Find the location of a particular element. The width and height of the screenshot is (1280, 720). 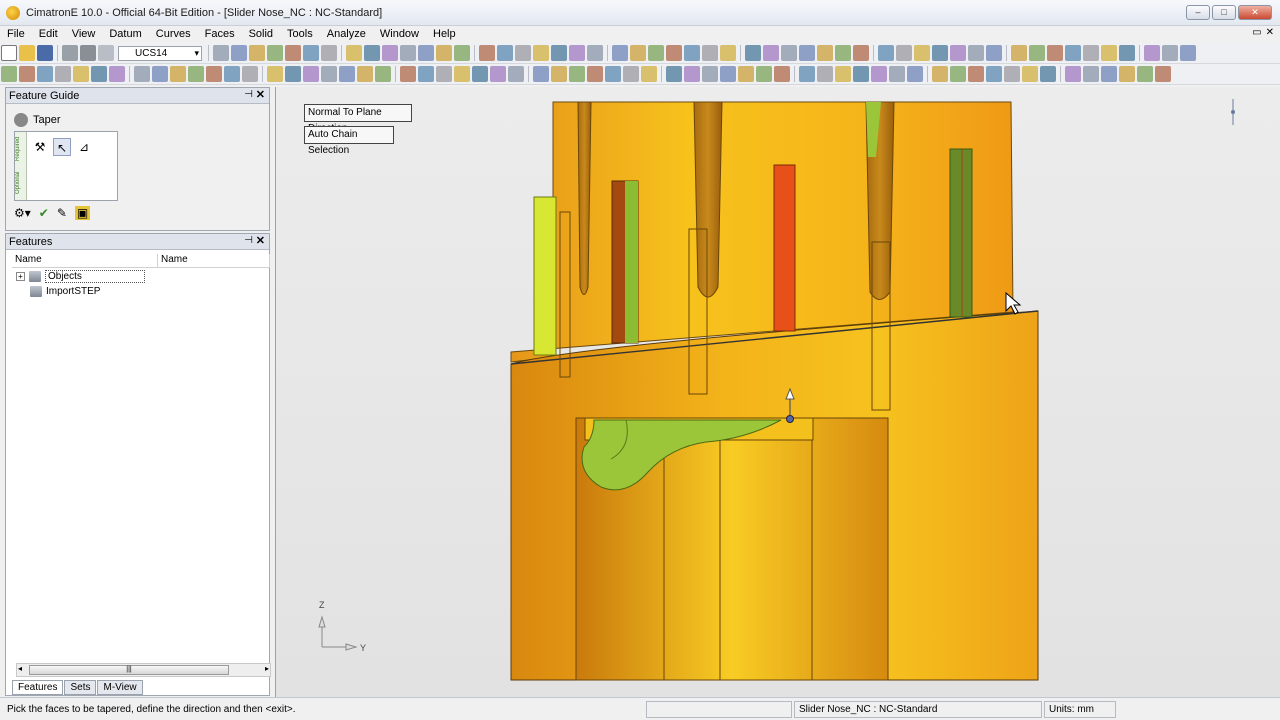

close-button: ✕ is located at coordinates (1255, 12).